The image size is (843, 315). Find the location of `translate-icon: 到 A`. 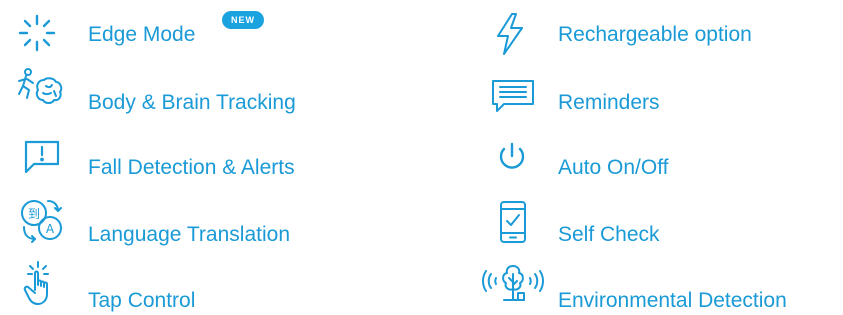

translate-icon: 到 A is located at coordinates (42, 221).